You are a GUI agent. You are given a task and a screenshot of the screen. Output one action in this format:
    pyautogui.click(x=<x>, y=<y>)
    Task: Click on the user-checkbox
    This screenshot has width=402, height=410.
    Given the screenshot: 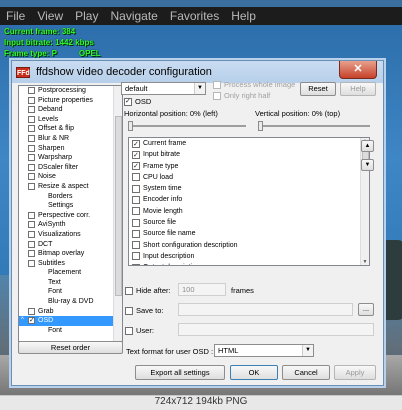 What is the action you would take?
    pyautogui.click(x=129, y=331)
    